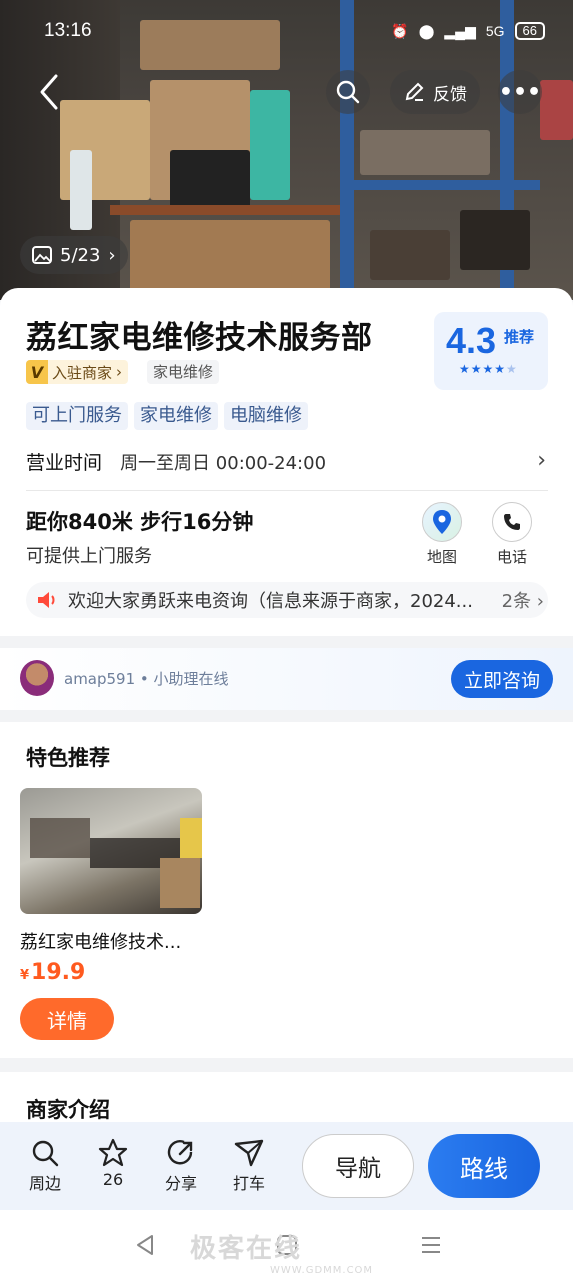  What do you see at coordinates (286, 679) in the screenshot?
I see `assistant-strip: amap591 • 小助理在线 立即咨询` at bounding box center [286, 679].